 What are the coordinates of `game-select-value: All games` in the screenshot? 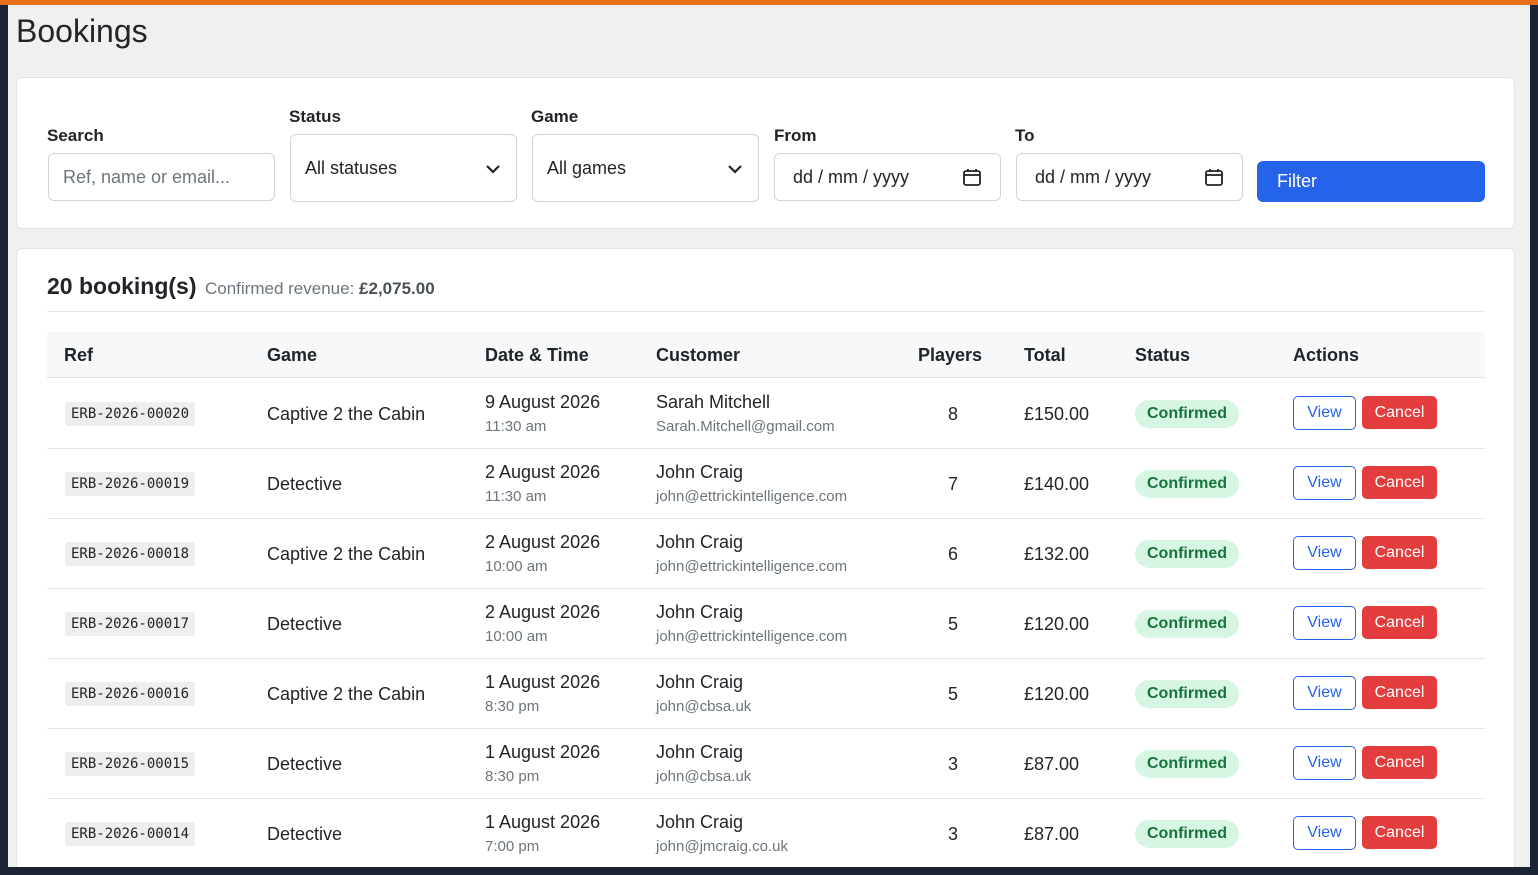 It's located at (587, 167).